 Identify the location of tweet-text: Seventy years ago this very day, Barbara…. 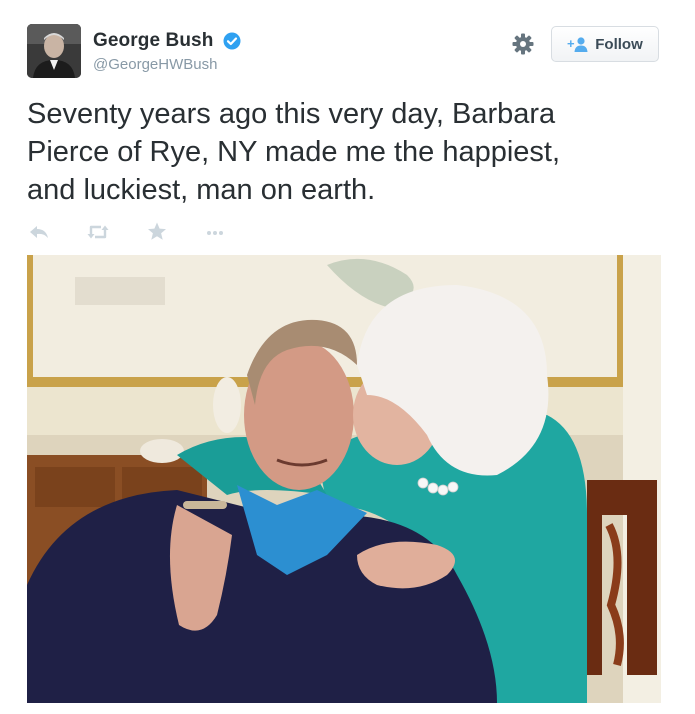
(294, 152).